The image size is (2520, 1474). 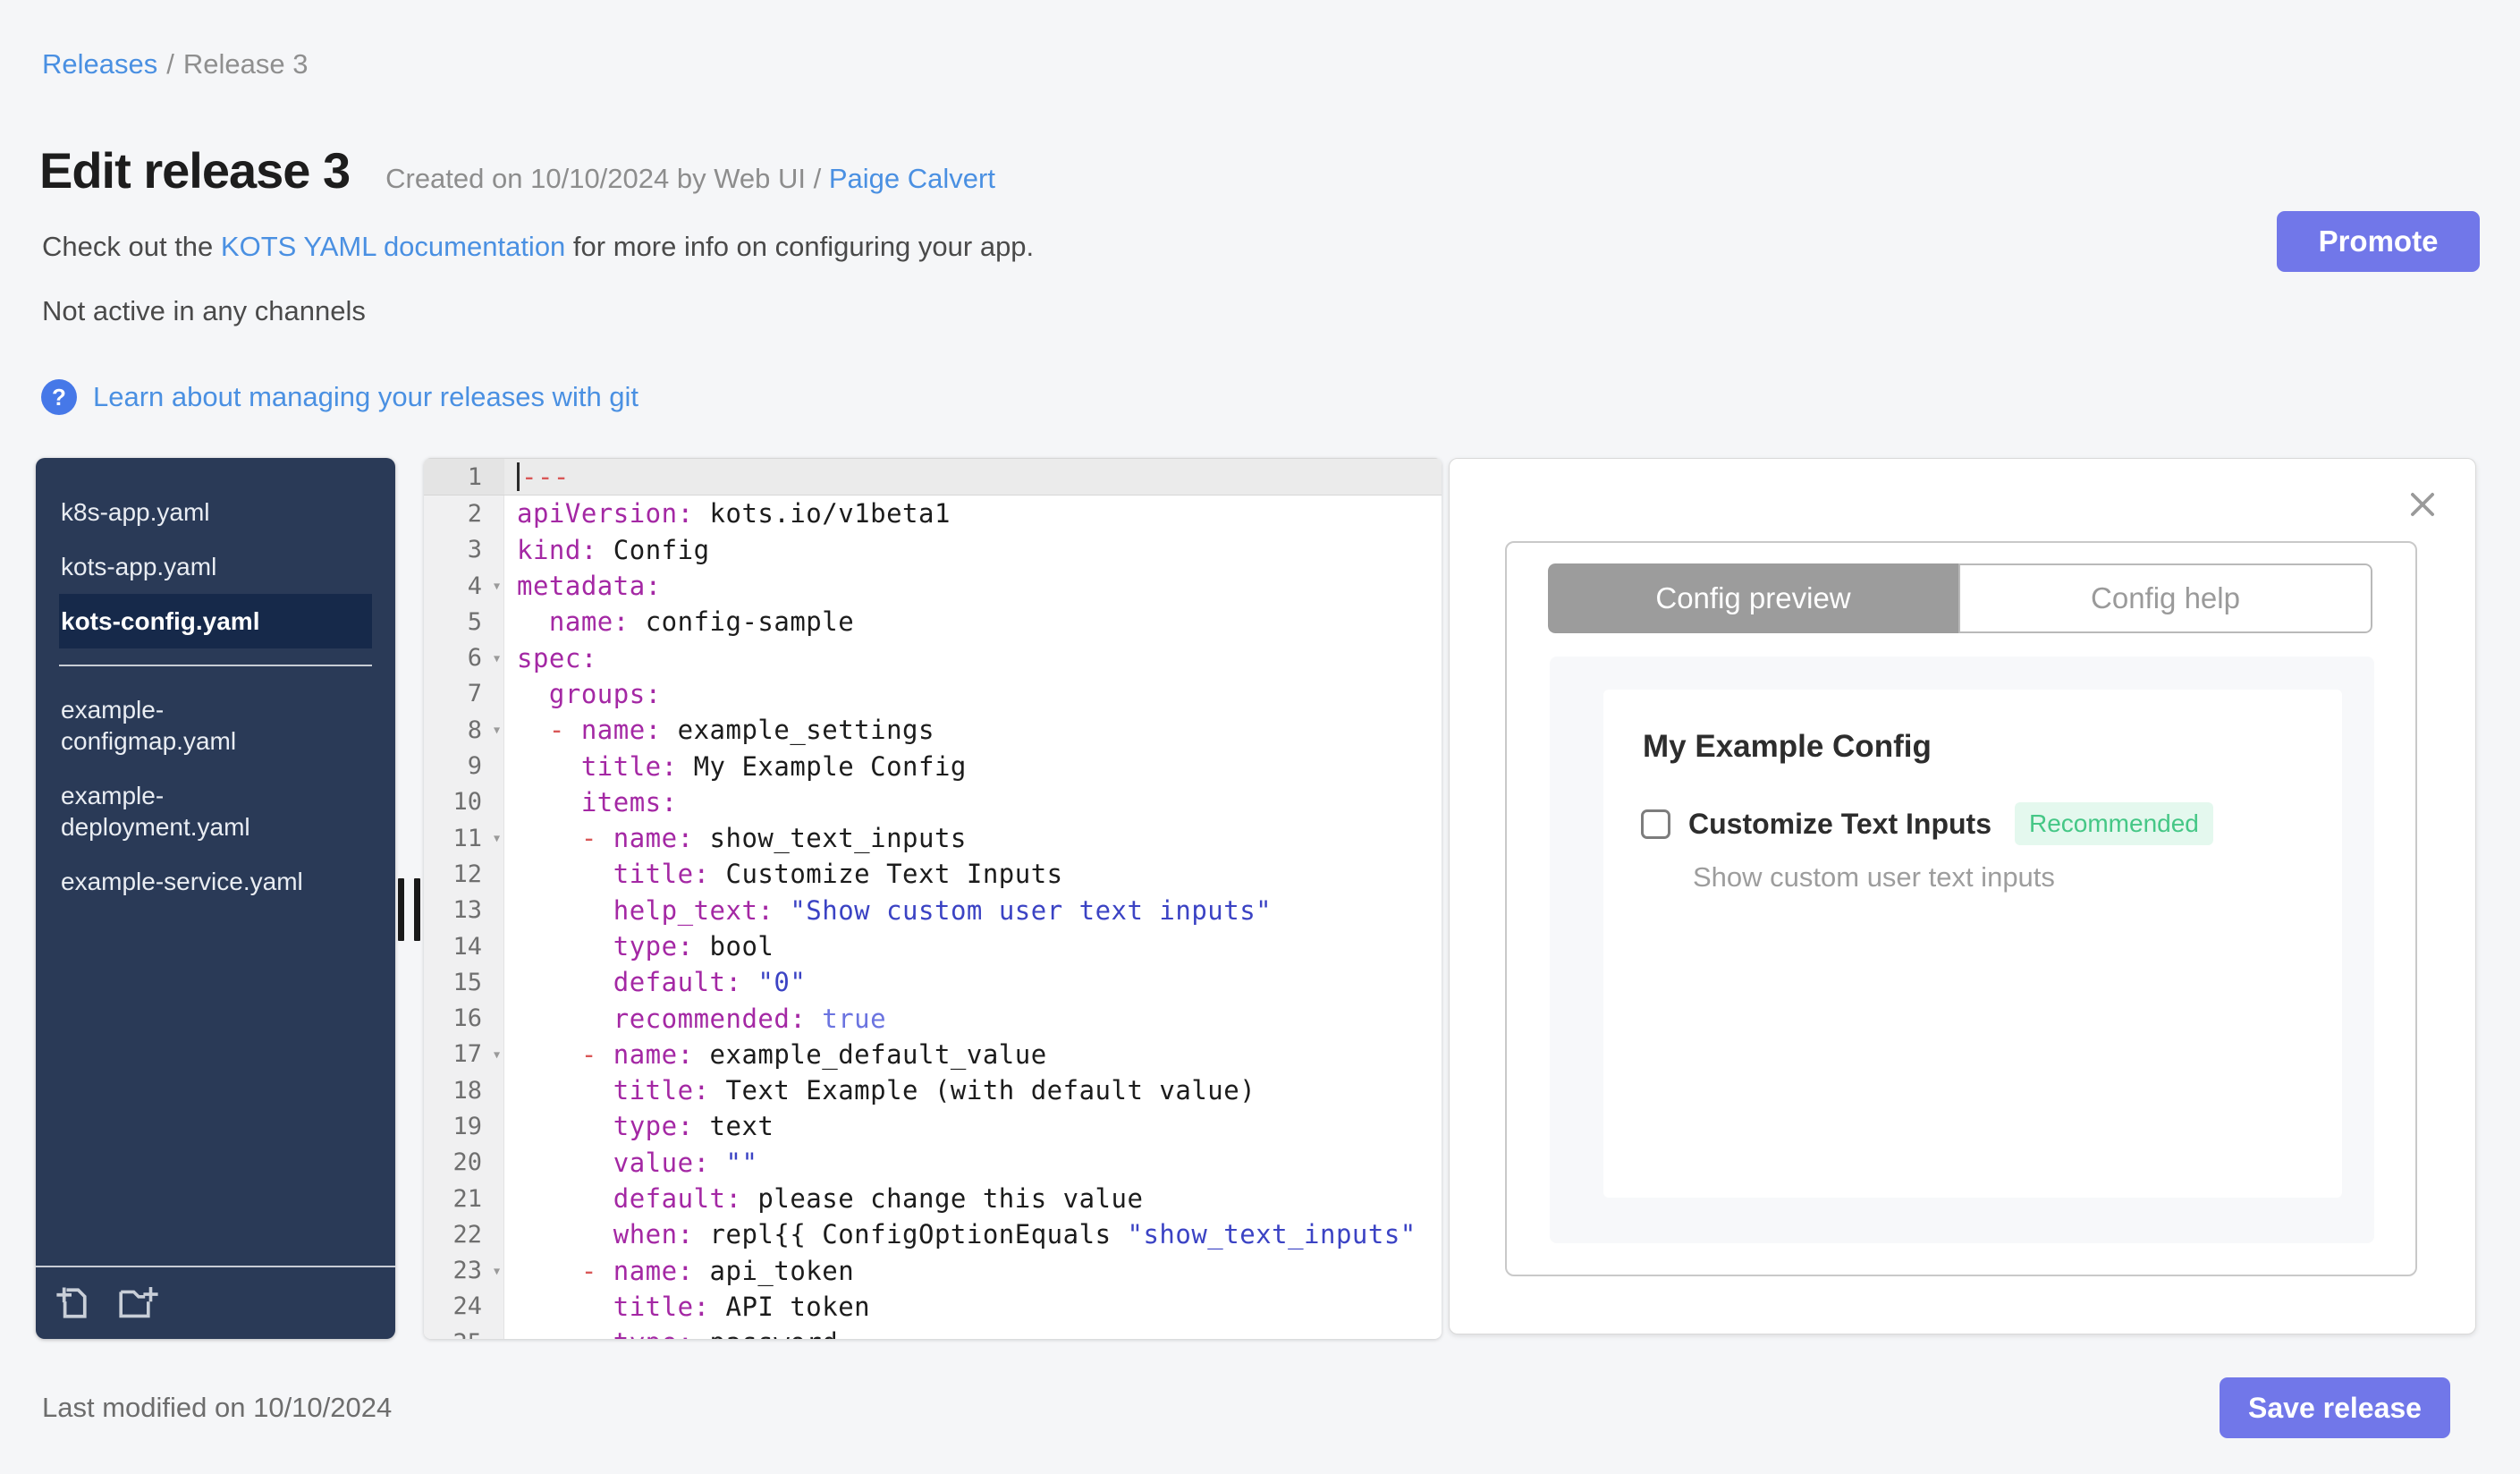 I want to click on code-token: My Example Config, so click(x=822, y=766).